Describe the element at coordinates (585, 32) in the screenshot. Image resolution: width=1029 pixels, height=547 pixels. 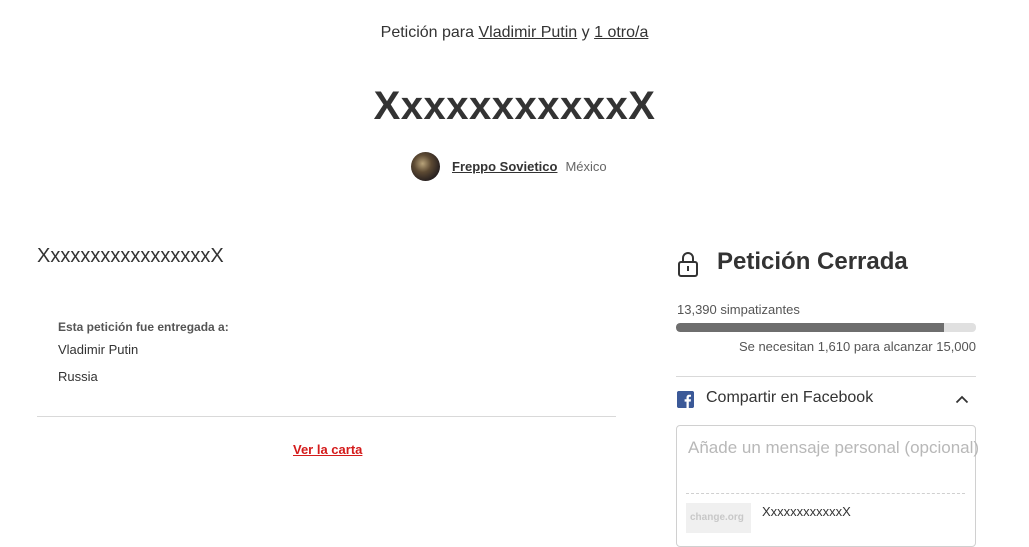
I see `conjunction: y` at that location.